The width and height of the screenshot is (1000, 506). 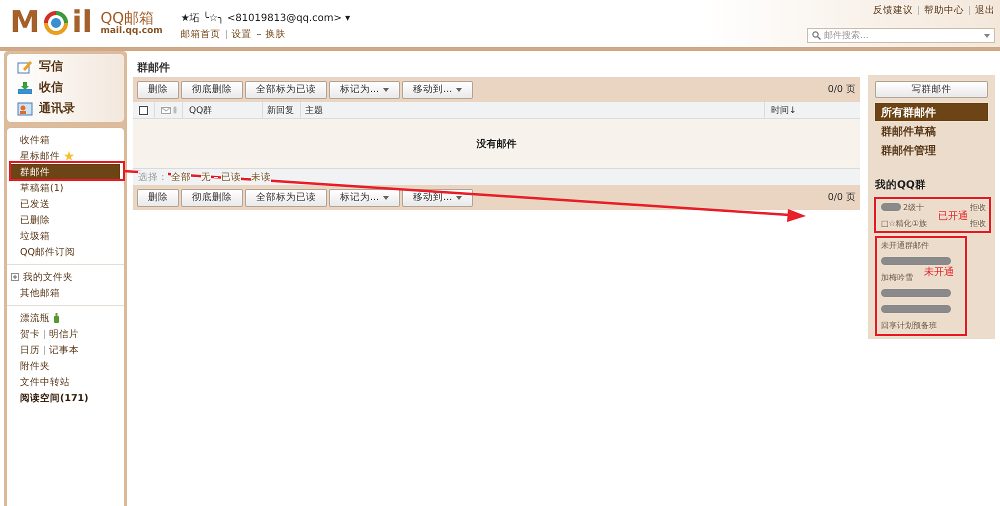 What do you see at coordinates (812, 110) in the screenshot?
I see `column-header: 时间↓` at bounding box center [812, 110].